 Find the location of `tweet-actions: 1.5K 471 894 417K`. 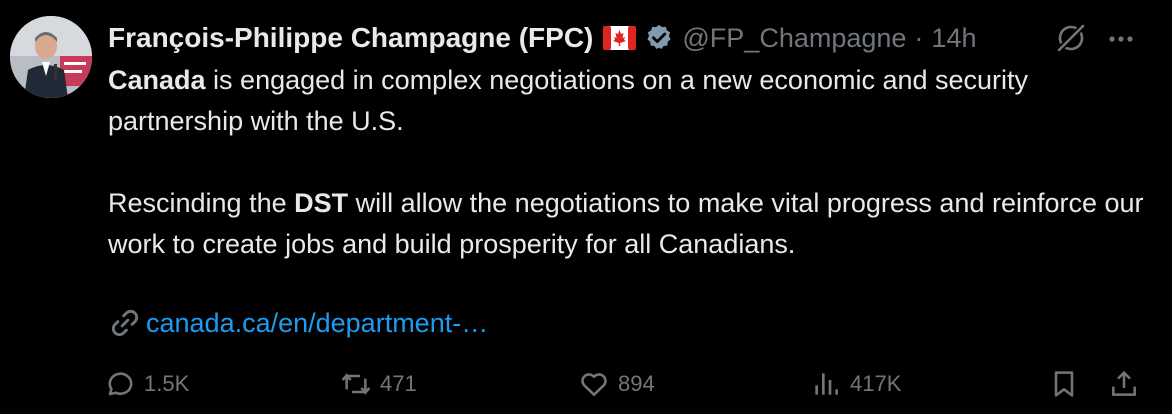

tweet-actions: 1.5K 471 894 417K is located at coordinates (624, 384).